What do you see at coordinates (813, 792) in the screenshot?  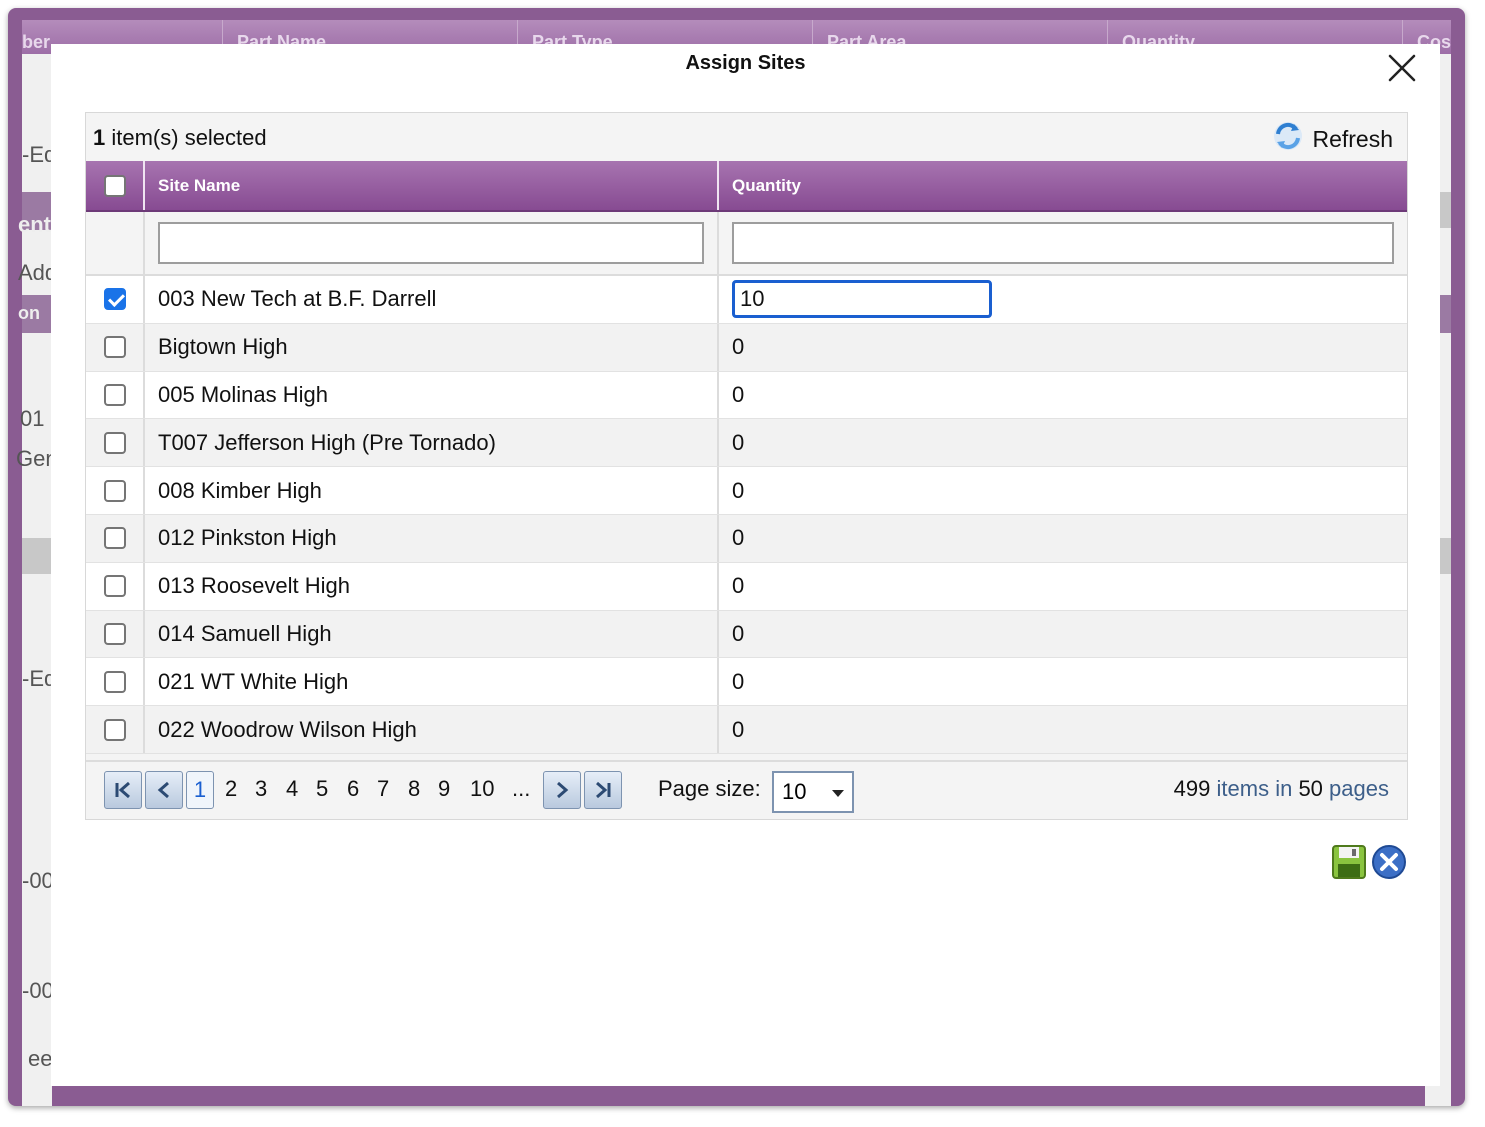 I see `page-size-select: 10` at bounding box center [813, 792].